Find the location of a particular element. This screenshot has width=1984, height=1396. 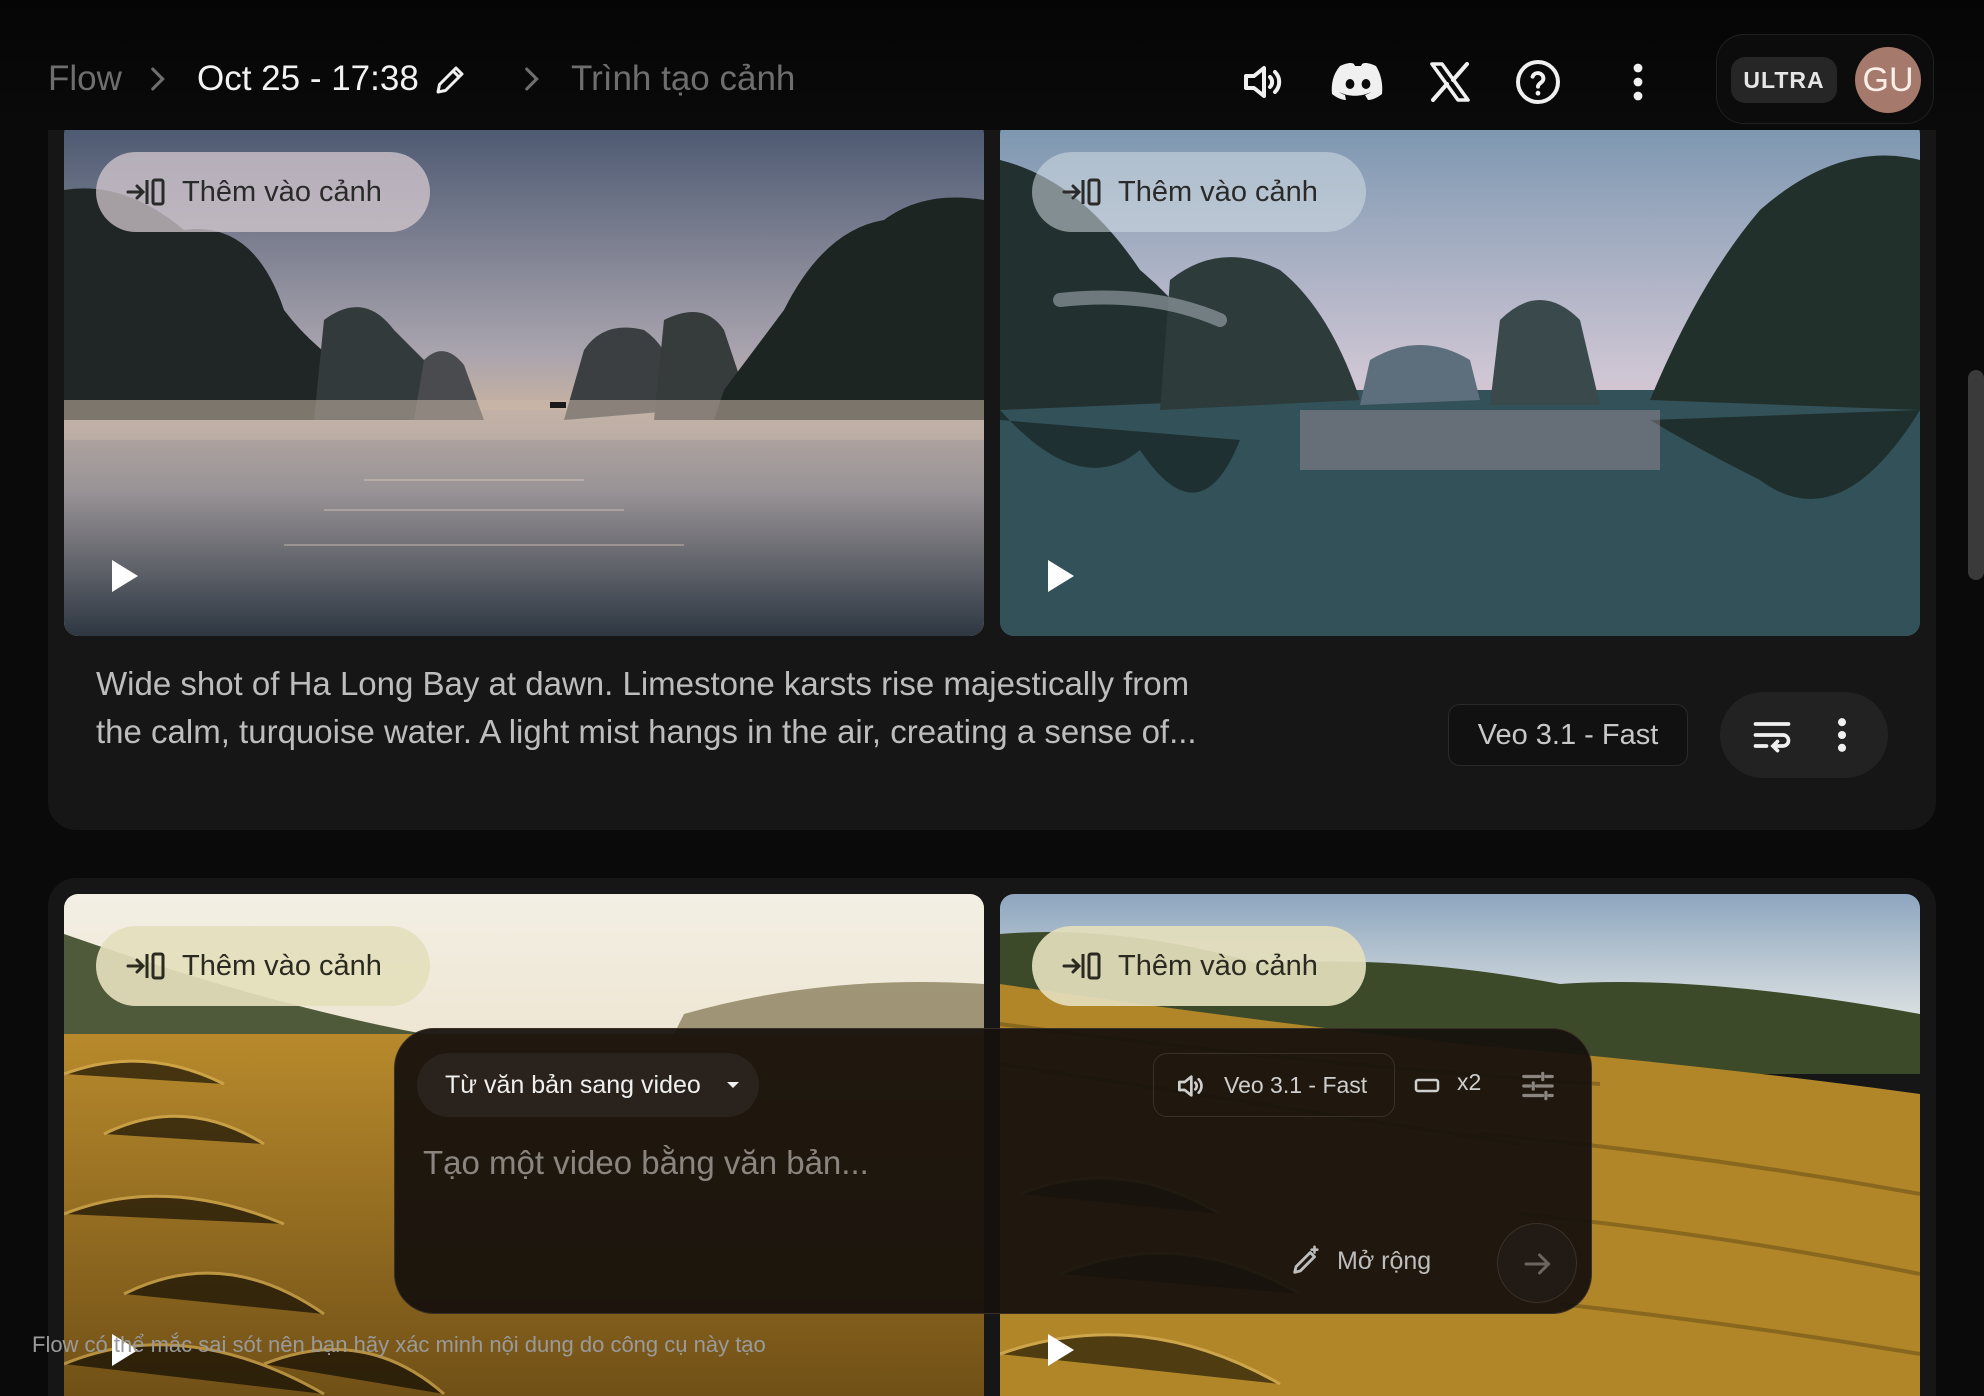

send-button is located at coordinates (1537, 1263).